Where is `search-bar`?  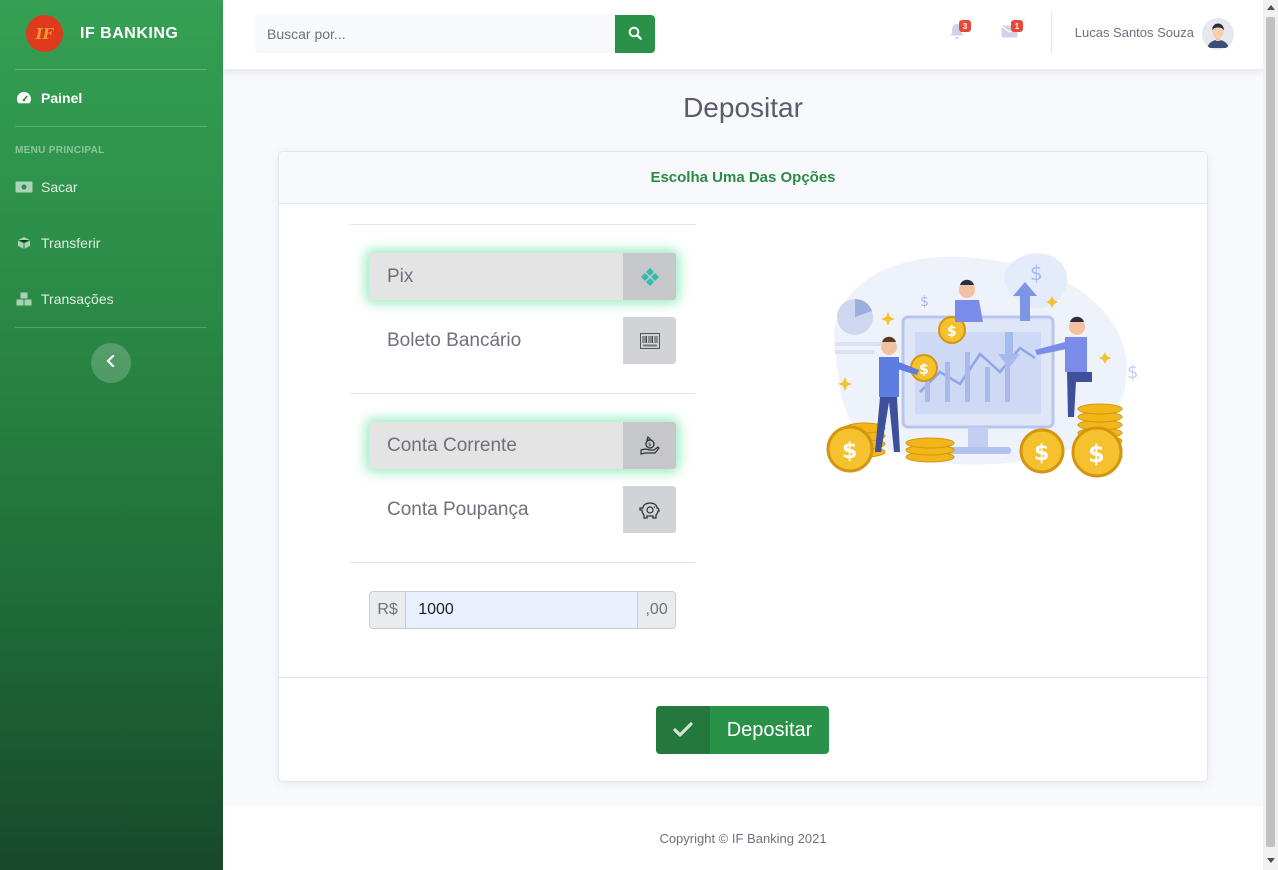
search-bar is located at coordinates (455, 34).